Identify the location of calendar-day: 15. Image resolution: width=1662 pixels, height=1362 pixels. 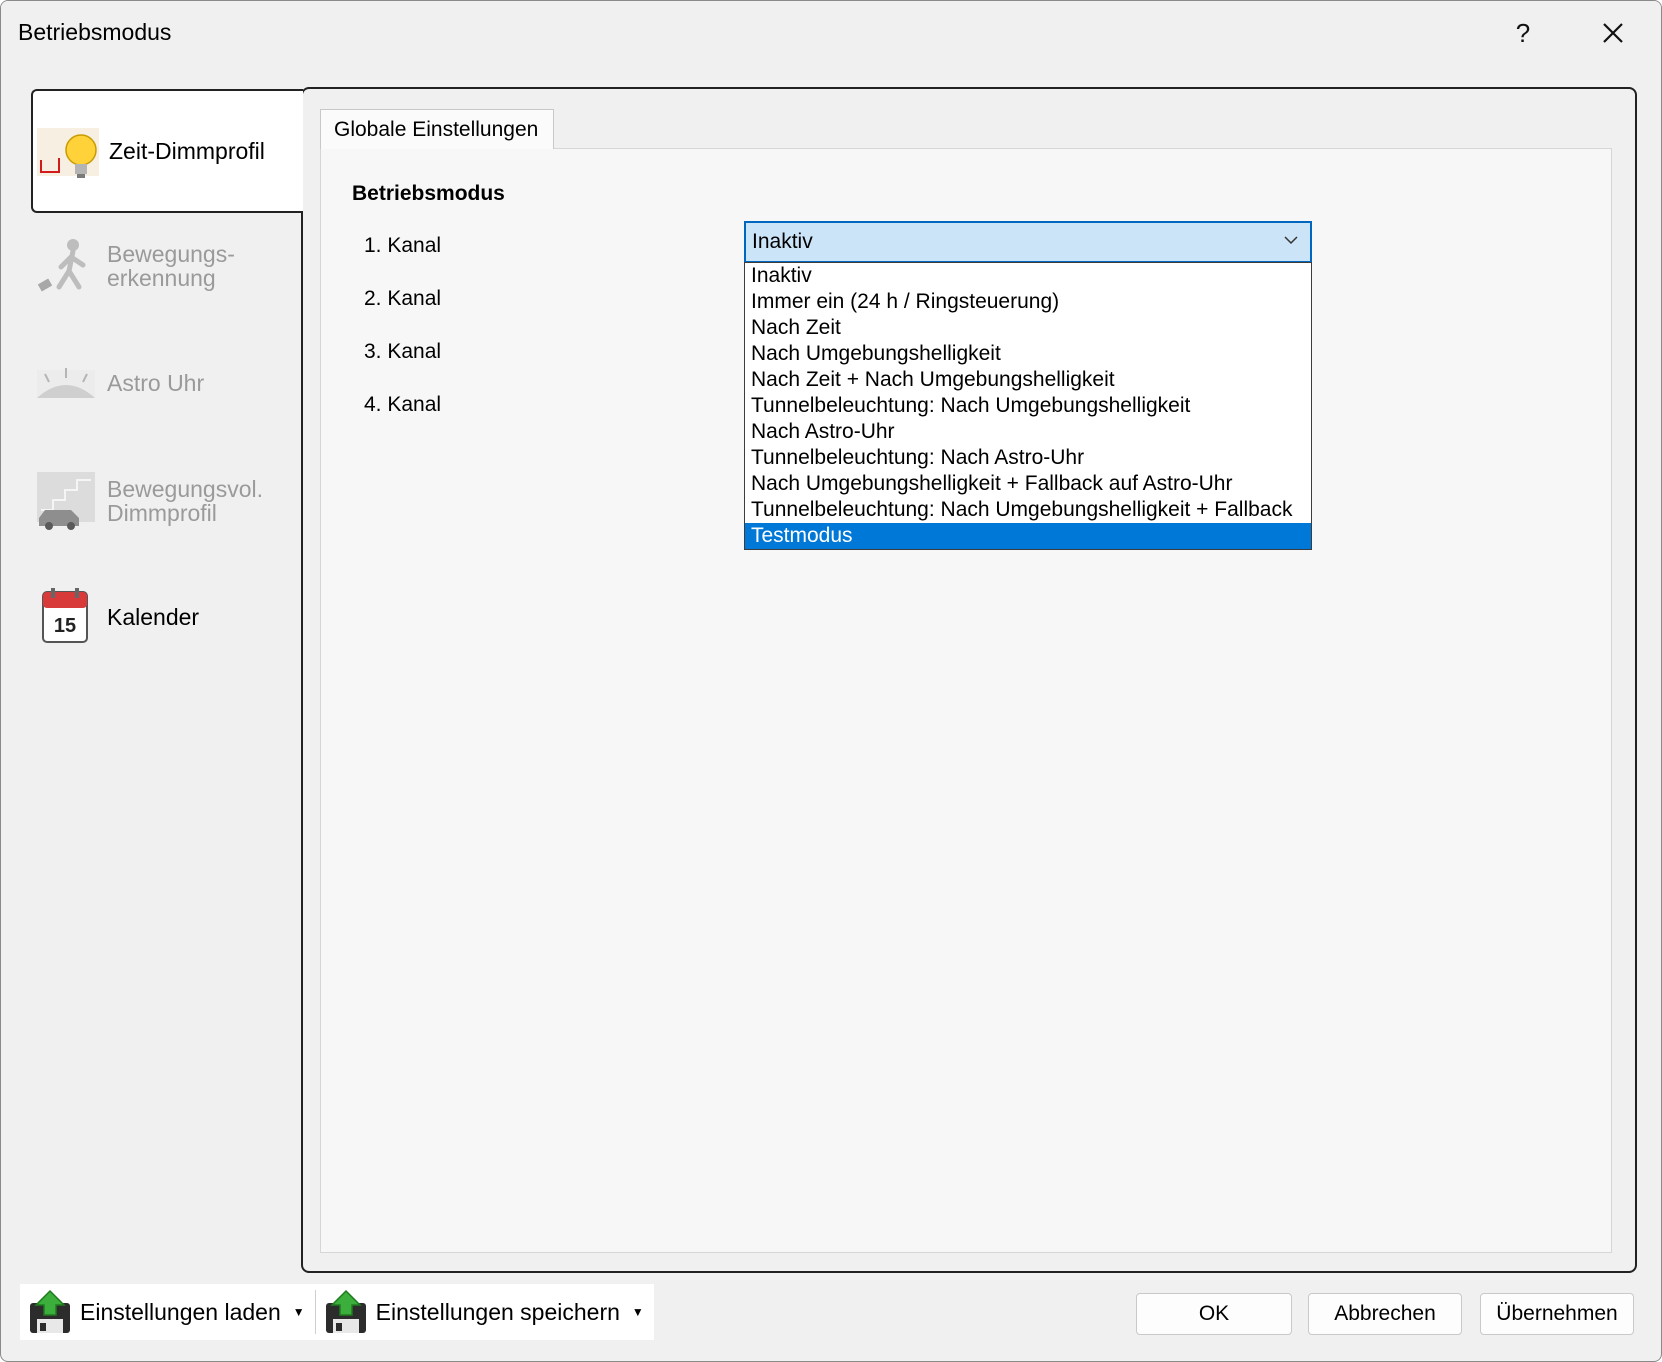
(65, 626).